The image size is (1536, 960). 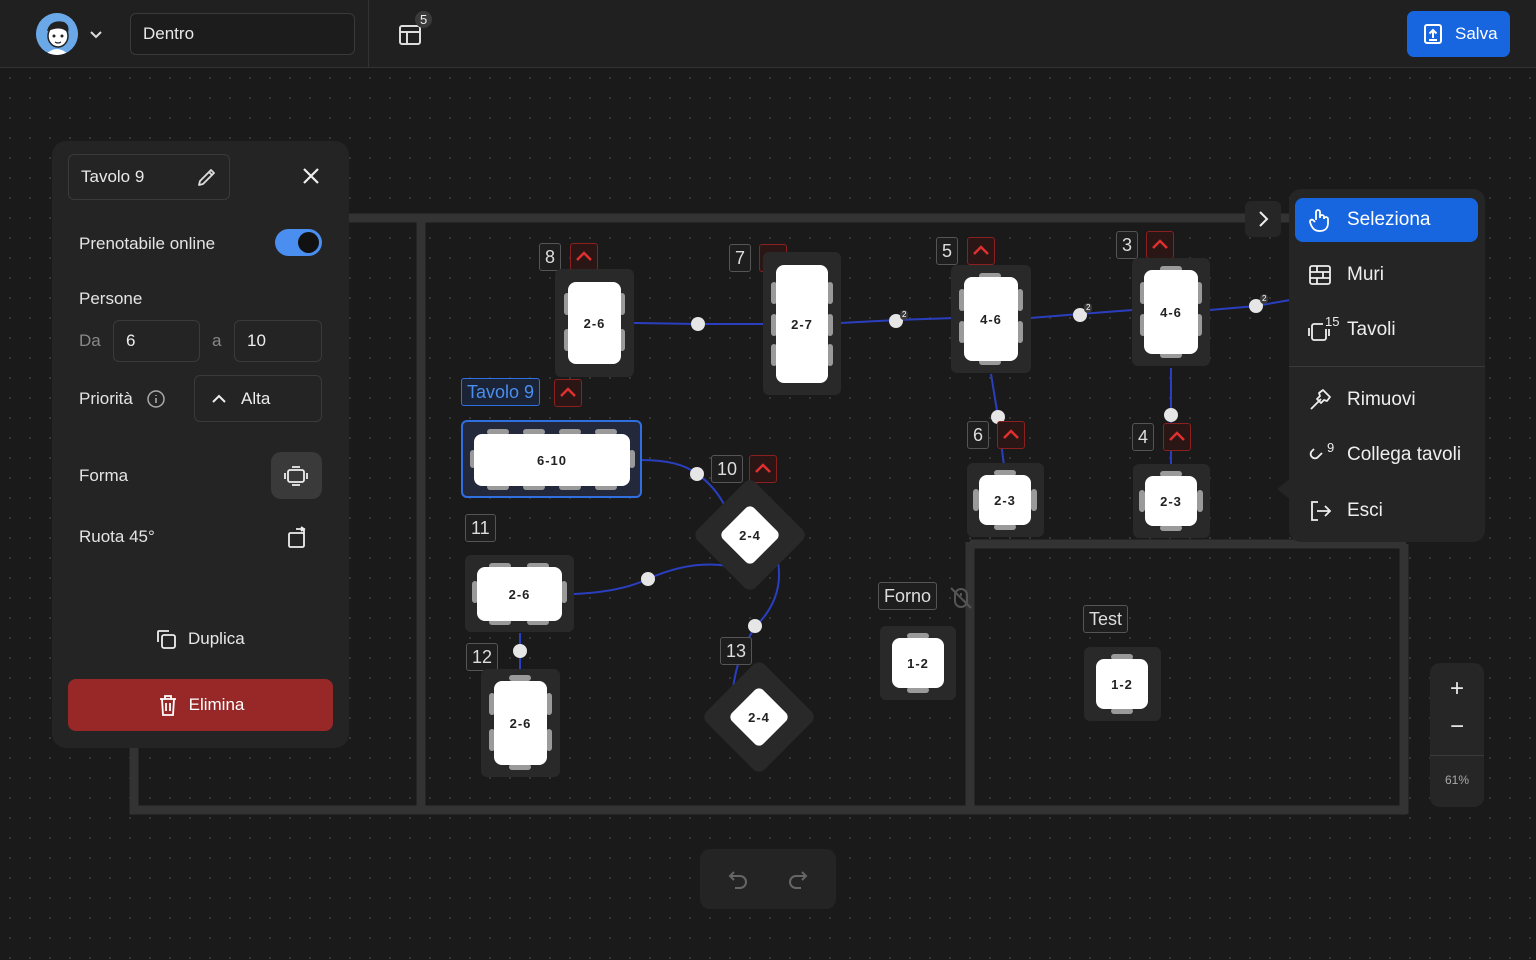 What do you see at coordinates (278, 341) in the screenshot?
I see `persons-to-field: 10` at bounding box center [278, 341].